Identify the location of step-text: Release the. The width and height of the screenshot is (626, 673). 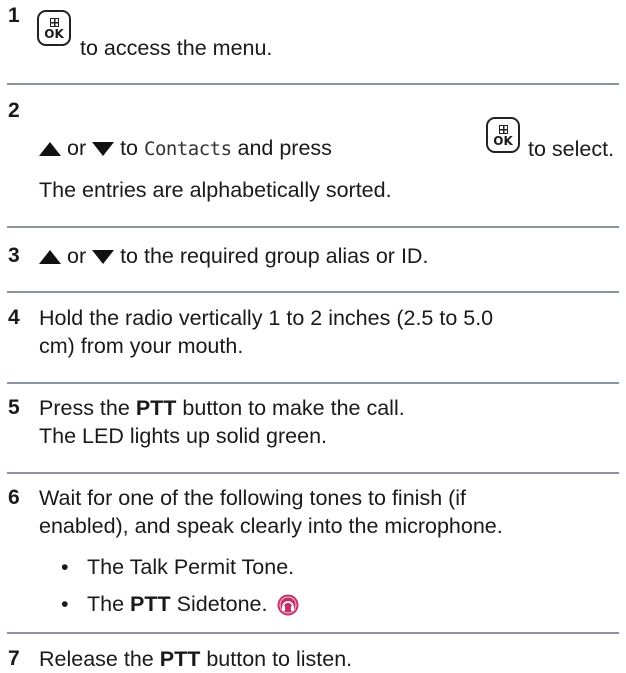
(96, 659).